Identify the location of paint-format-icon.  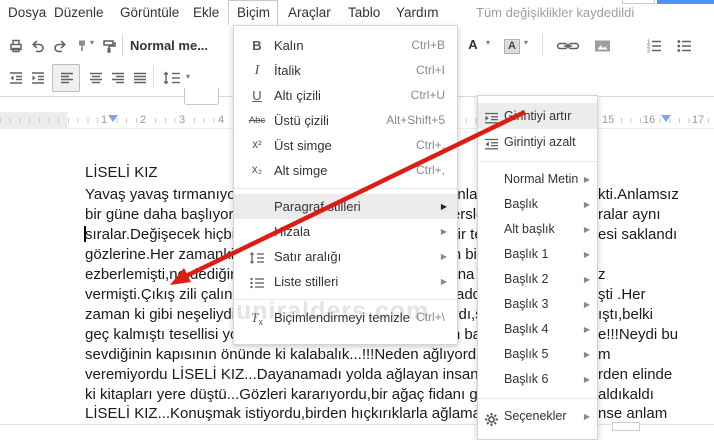
(82, 45).